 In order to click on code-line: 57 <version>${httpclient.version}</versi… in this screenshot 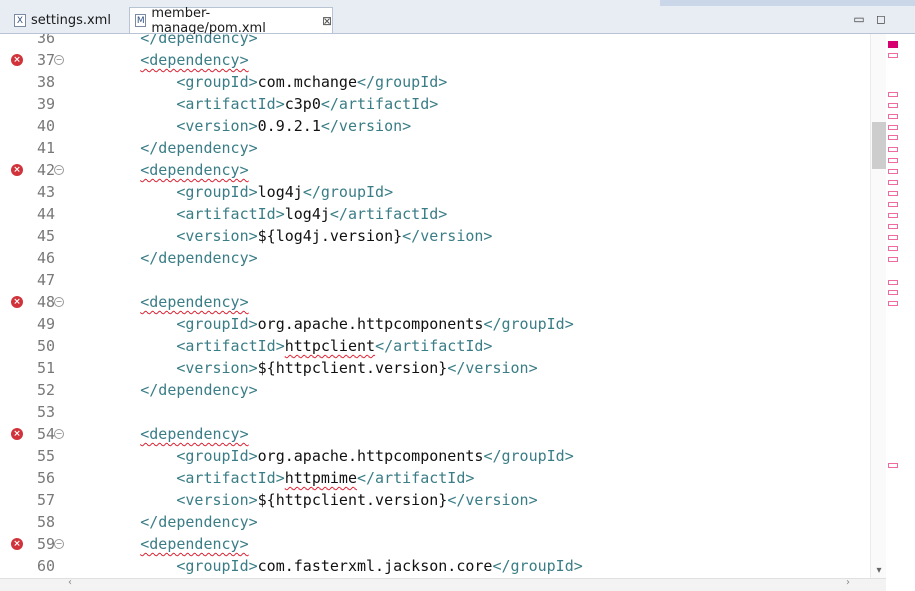, I will do `click(435, 500)`.